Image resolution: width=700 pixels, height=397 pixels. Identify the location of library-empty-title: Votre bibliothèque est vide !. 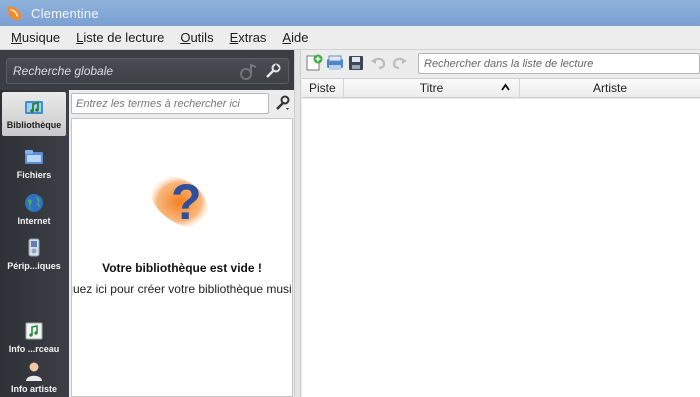
(182, 268).